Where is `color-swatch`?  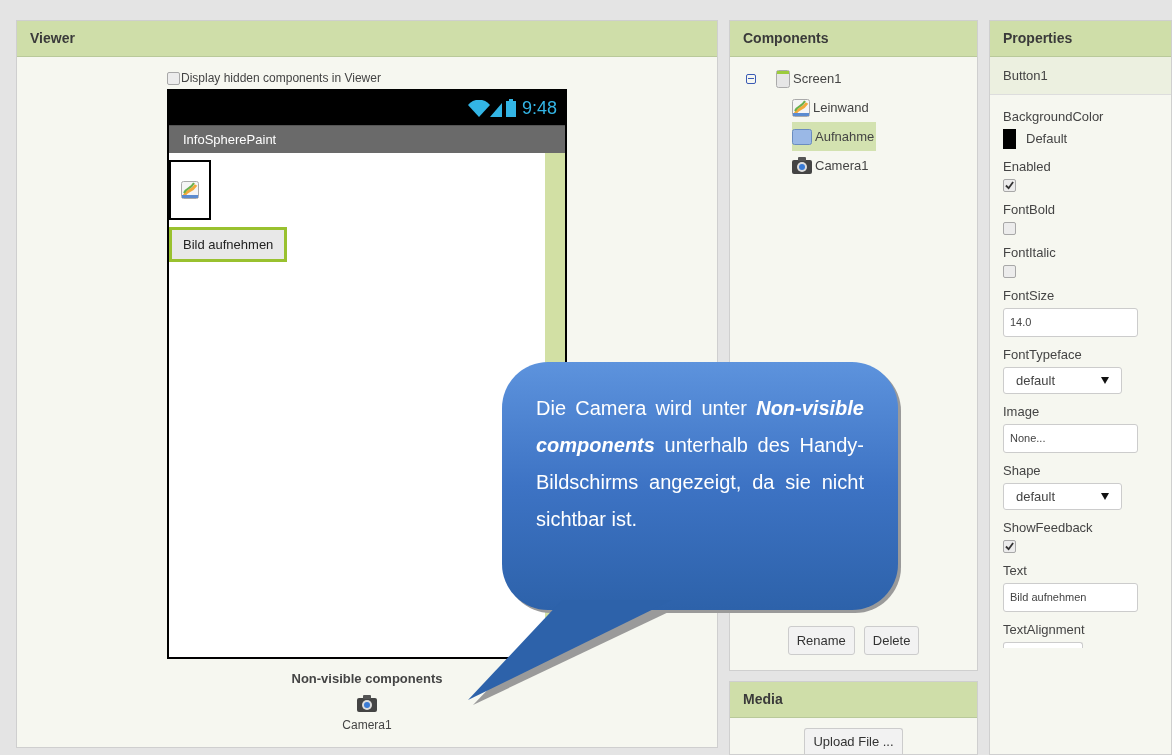 color-swatch is located at coordinates (1009, 139).